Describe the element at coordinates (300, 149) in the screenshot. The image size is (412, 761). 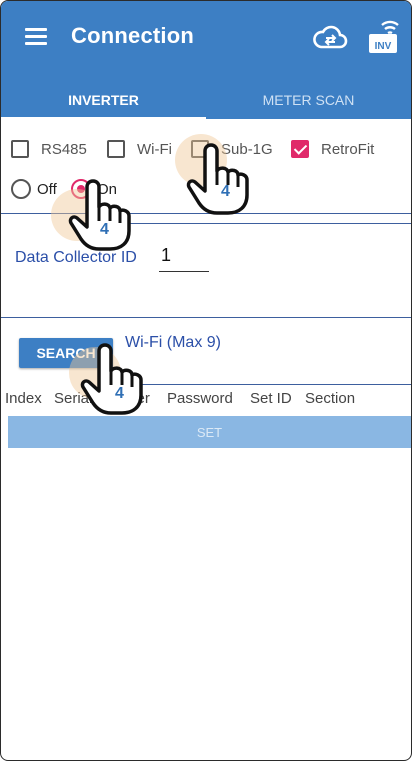
I see `checkbox-box-checked` at that location.